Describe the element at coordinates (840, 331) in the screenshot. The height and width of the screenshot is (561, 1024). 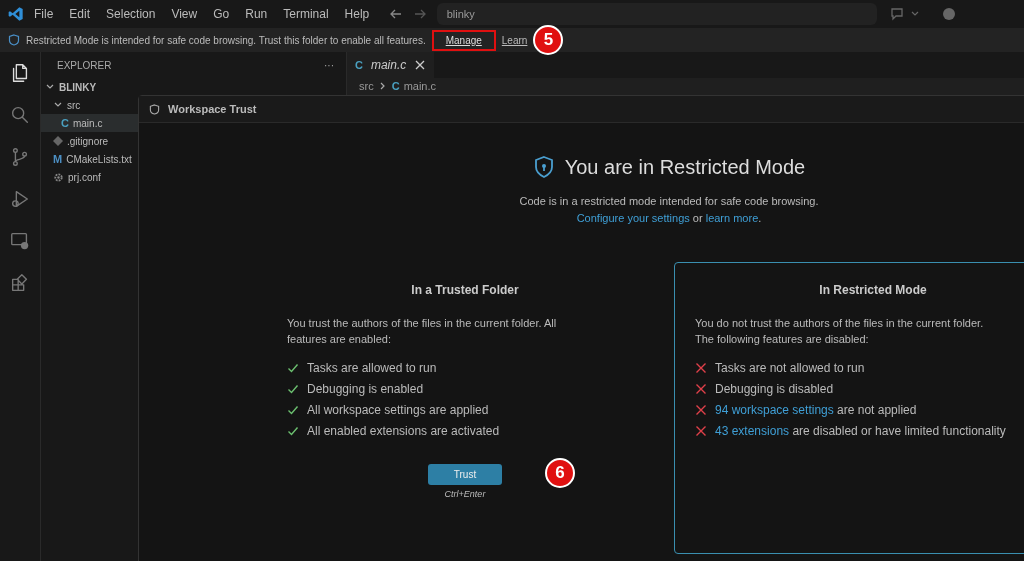
I see `panel-description: You do not trust the authors of the files in the current folder. The following features are disabled:` at that location.